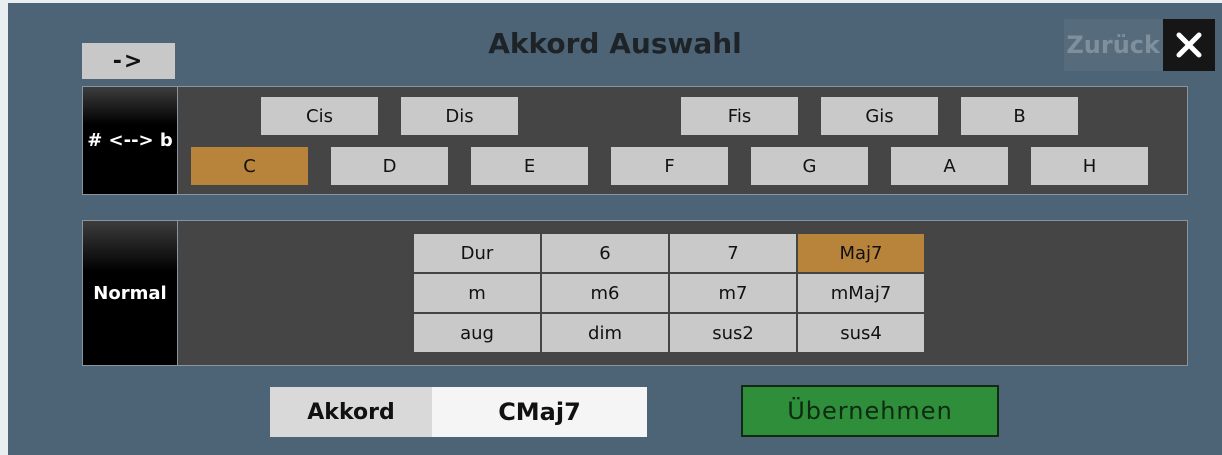 The height and width of the screenshot is (455, 1222). I want to click on root-key-a: A, so click(949, 166).